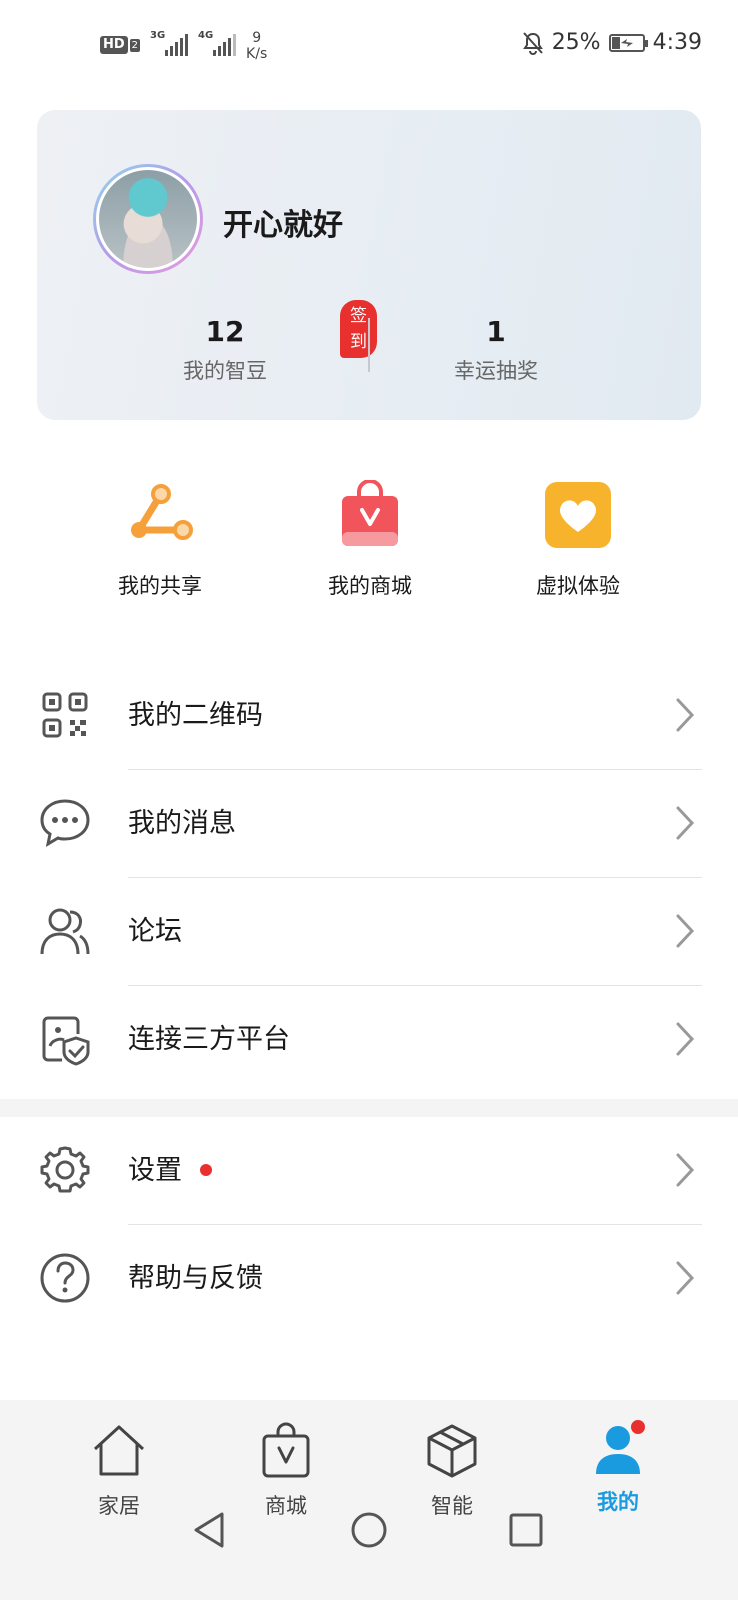 This screenshot has height=1600, width=738. What do you see at coordinates (526, 1530) in the screenshot?
I see `recents-square-icon` at bounding box center [526, 1530].